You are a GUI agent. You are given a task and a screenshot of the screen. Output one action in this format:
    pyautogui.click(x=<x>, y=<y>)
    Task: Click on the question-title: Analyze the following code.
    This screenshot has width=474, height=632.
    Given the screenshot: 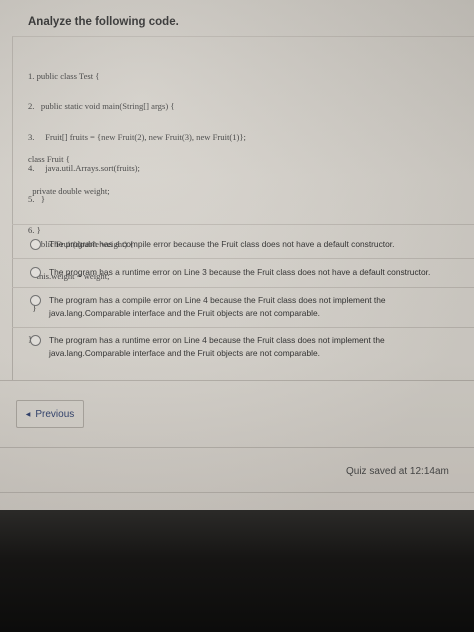 What is the action you would take?
    pyautogui.click(x=103, y=22)
    